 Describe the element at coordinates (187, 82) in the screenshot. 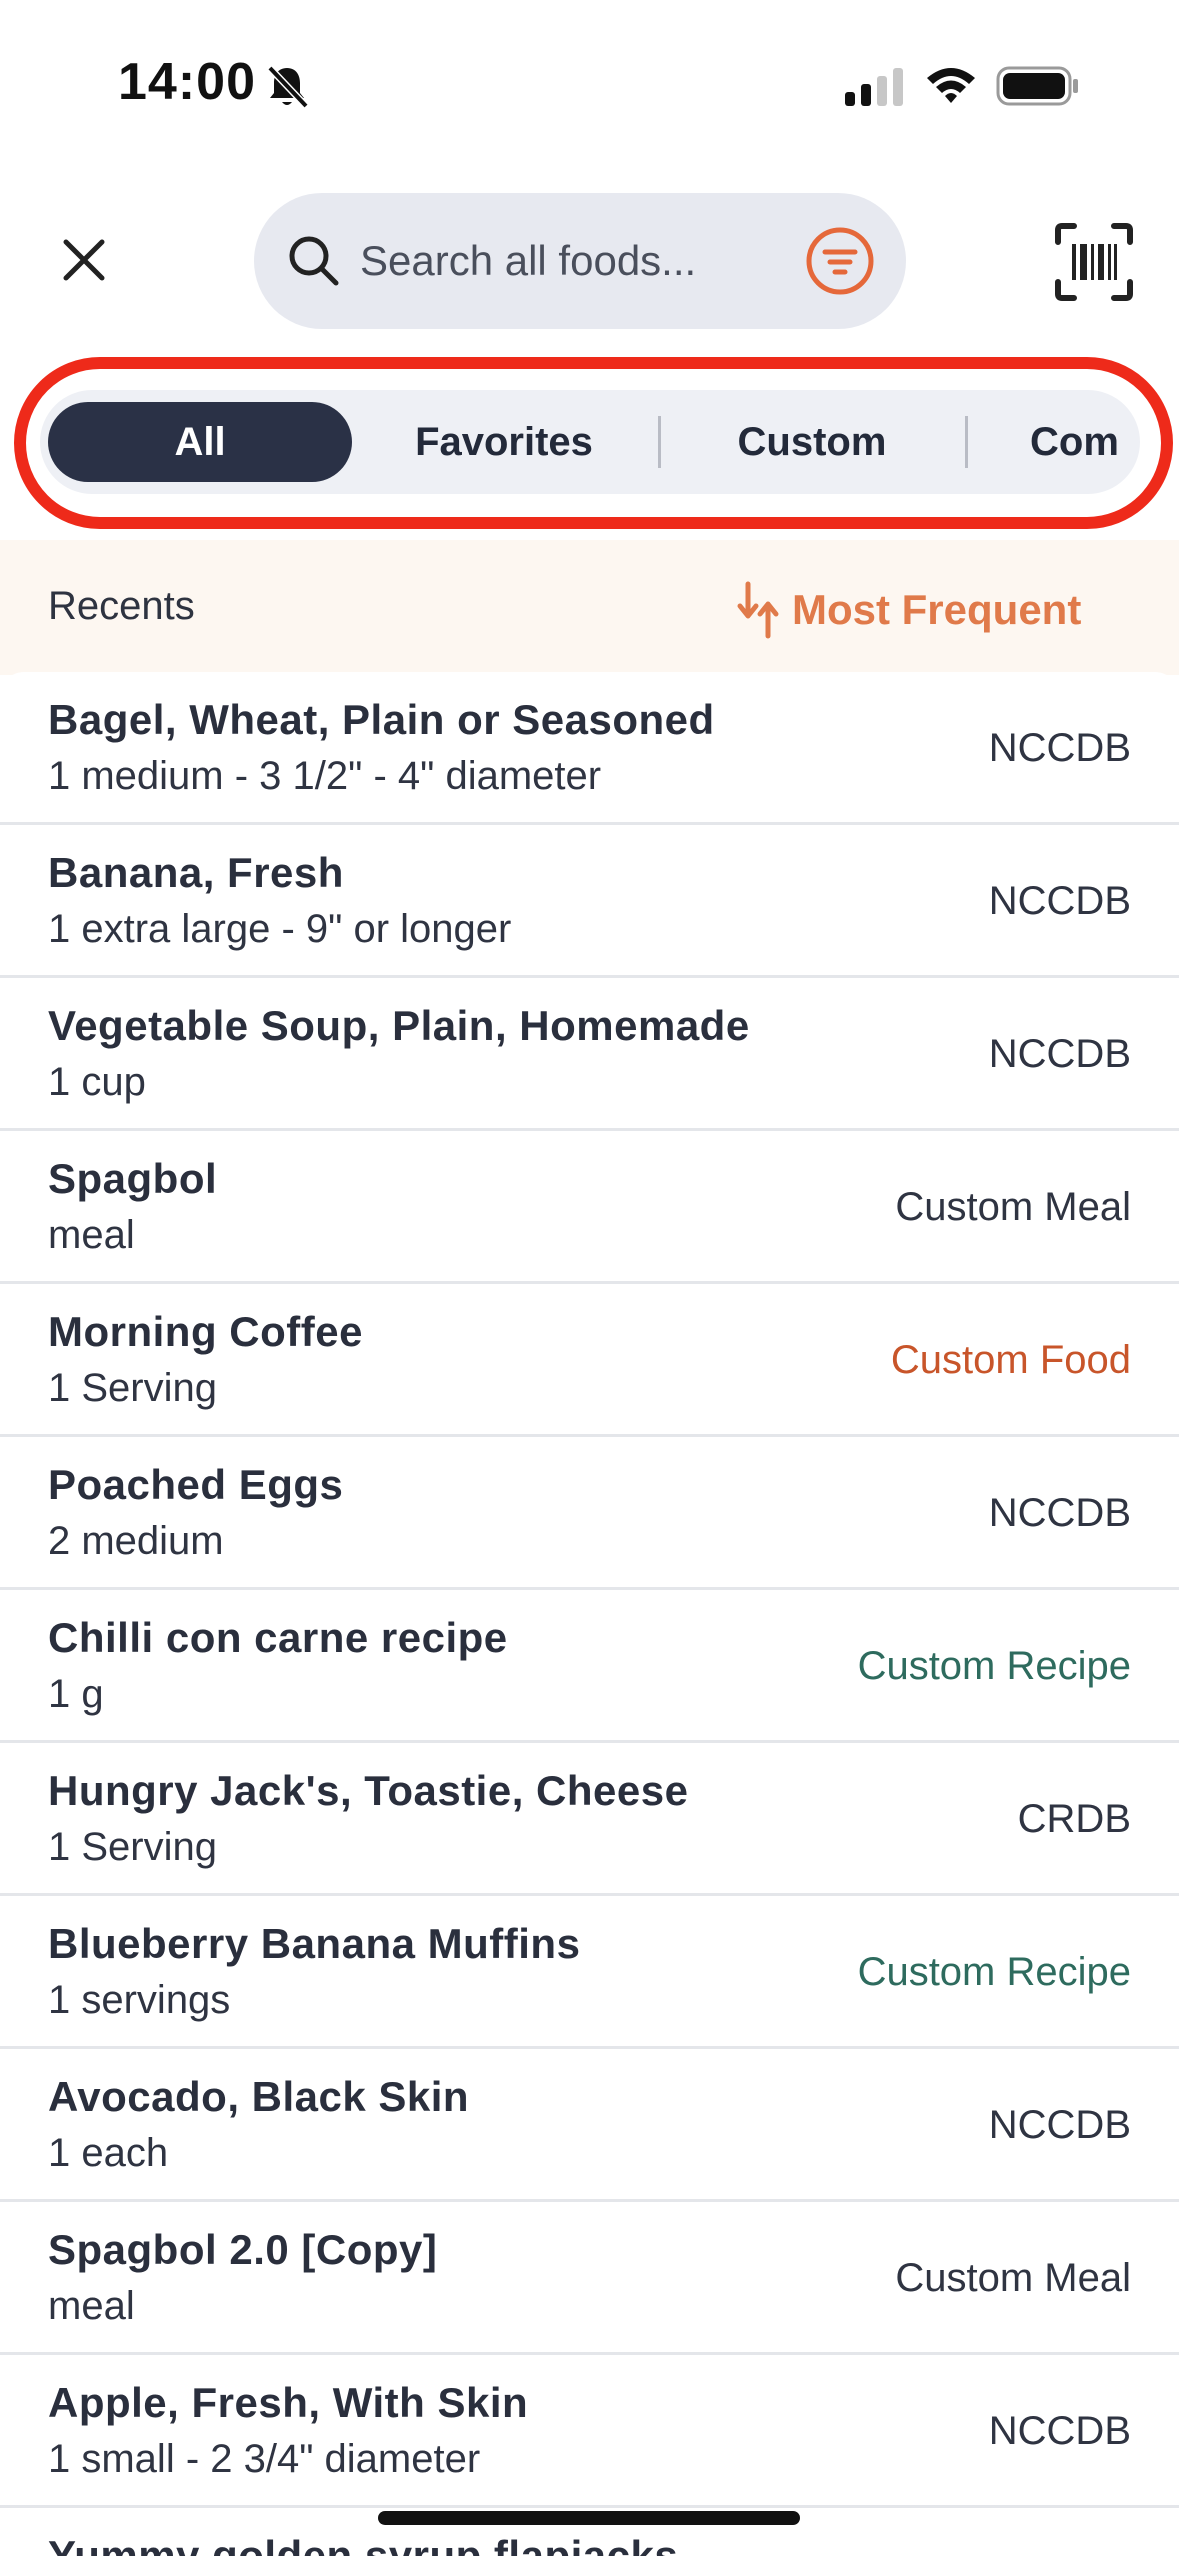

I see `status-time: 14:00` at that location.